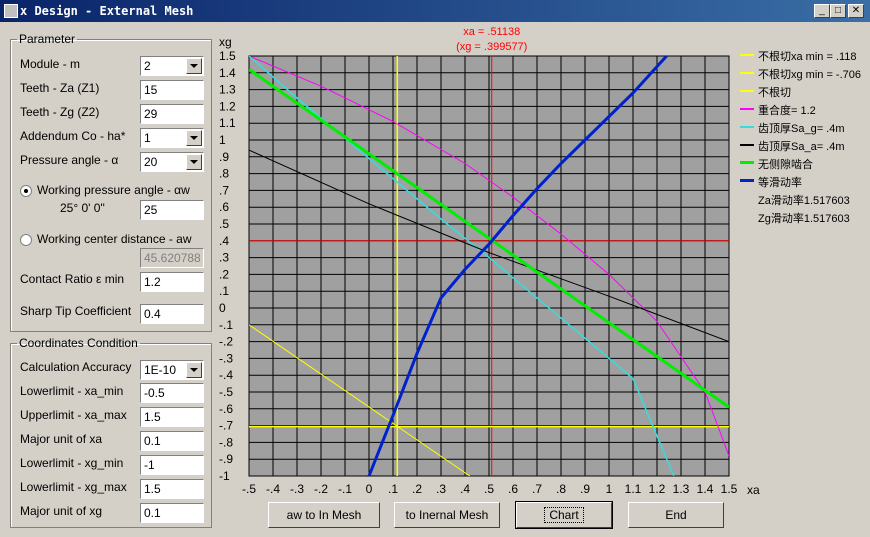 The width and height of the screenshot is (870, 537). I want to click on legend-label: Za滑动率1.517603, so click(804, 201).